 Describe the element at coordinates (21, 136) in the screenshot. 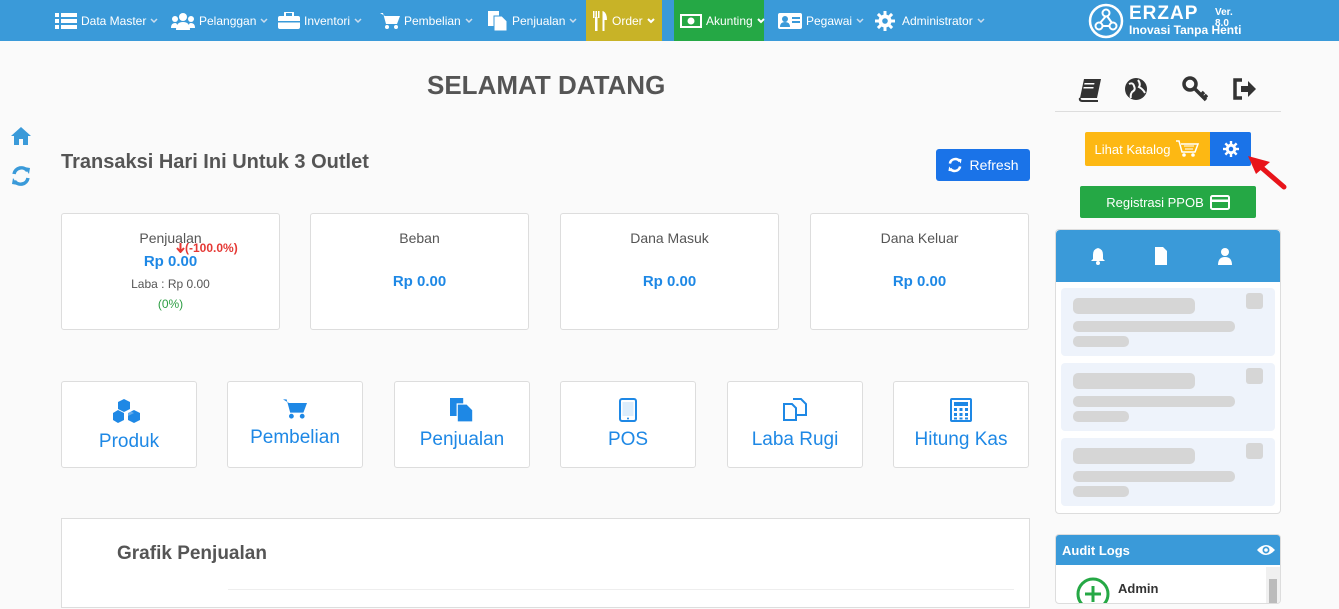

I see `home-icon` at that location.